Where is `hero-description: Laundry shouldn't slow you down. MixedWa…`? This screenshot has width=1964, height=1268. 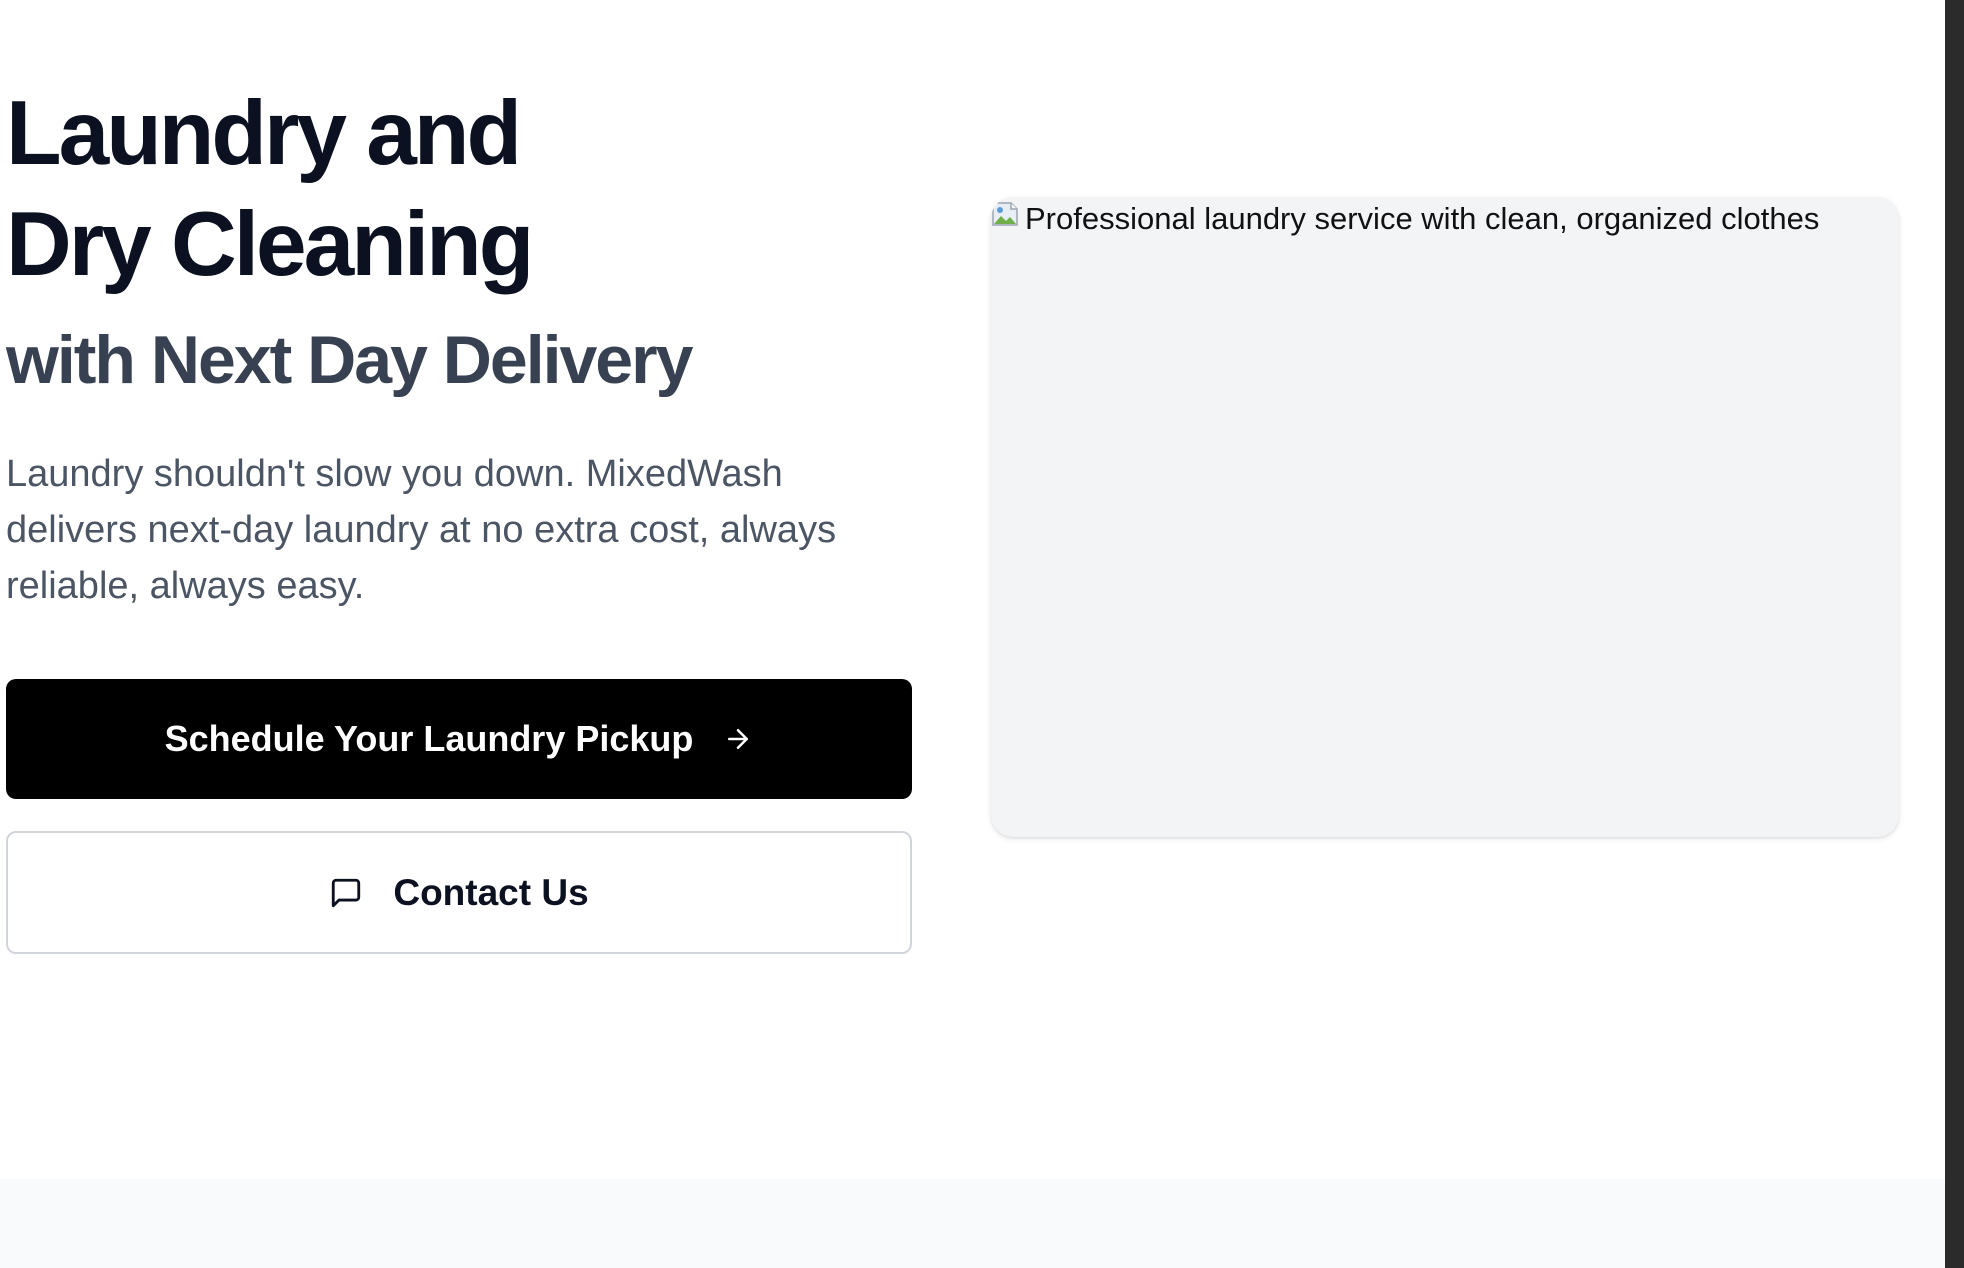
hero-description: Laundry shouldn't slow you down. MixedWa… is located at coordinates (421, 530).